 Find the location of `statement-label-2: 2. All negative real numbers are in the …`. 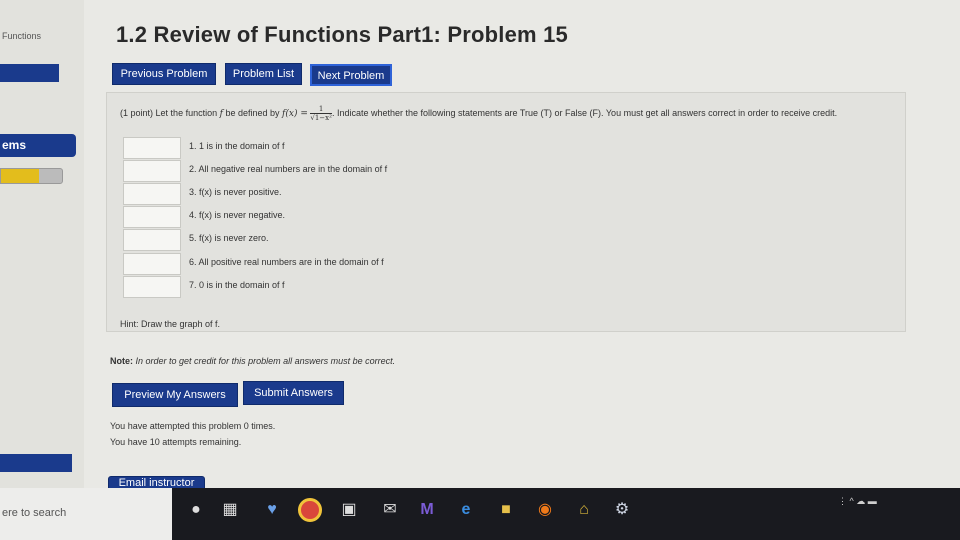

statement-label-2: 2. All negative real numbers are in the … is located at coordinates (288, 169).